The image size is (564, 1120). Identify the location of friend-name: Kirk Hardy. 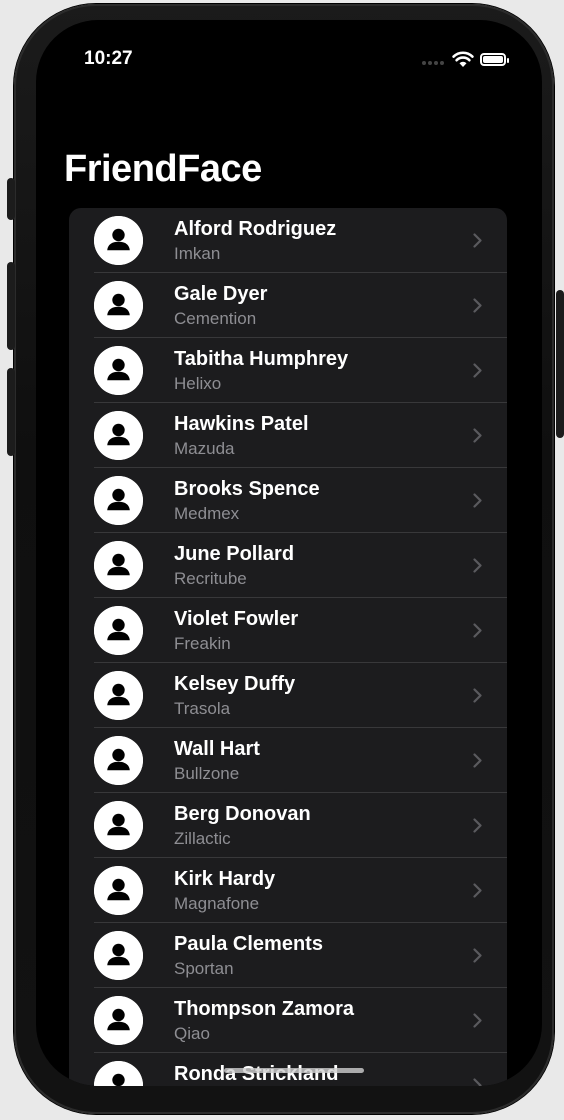
(225, 879).